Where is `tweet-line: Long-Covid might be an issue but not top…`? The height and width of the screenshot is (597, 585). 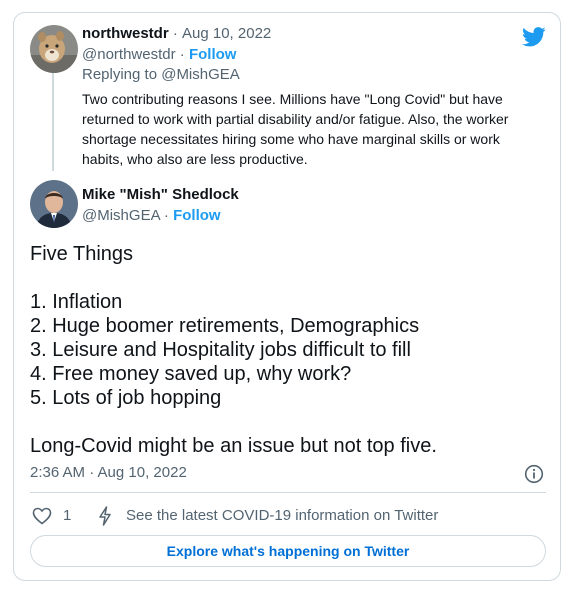 tweet-line: Long-Covid might be an issue but not top… is located at coordinates (233, 446).